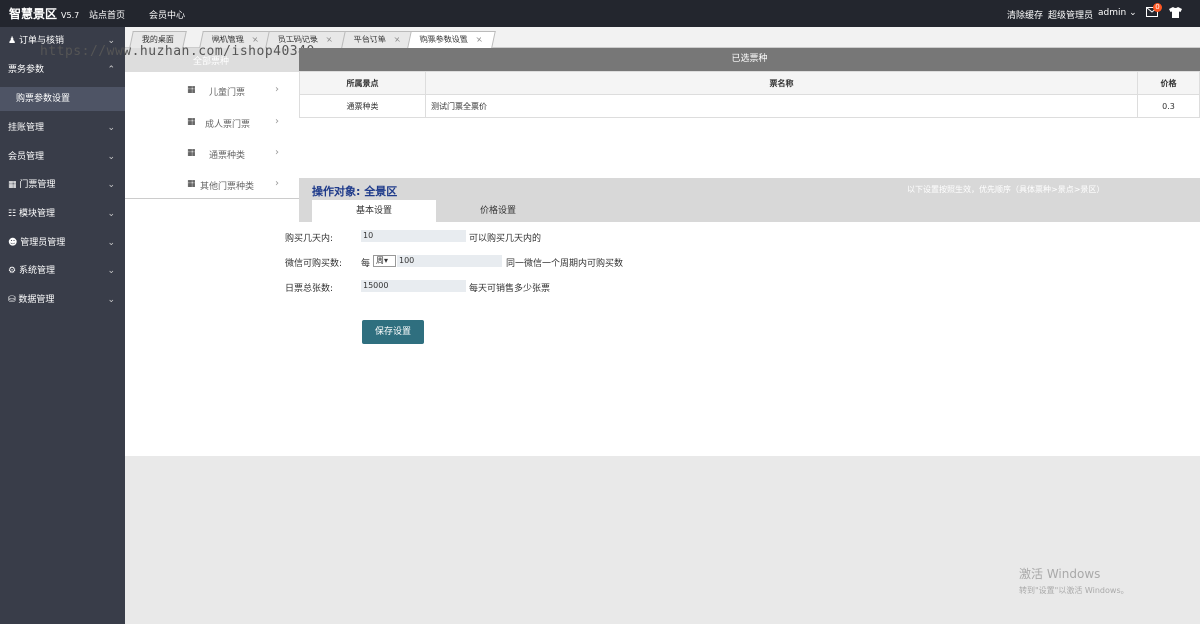 This screenshot has width=1200, height=624. I want to click on wechat-label: 微信可购买数:, so click(314, 264).